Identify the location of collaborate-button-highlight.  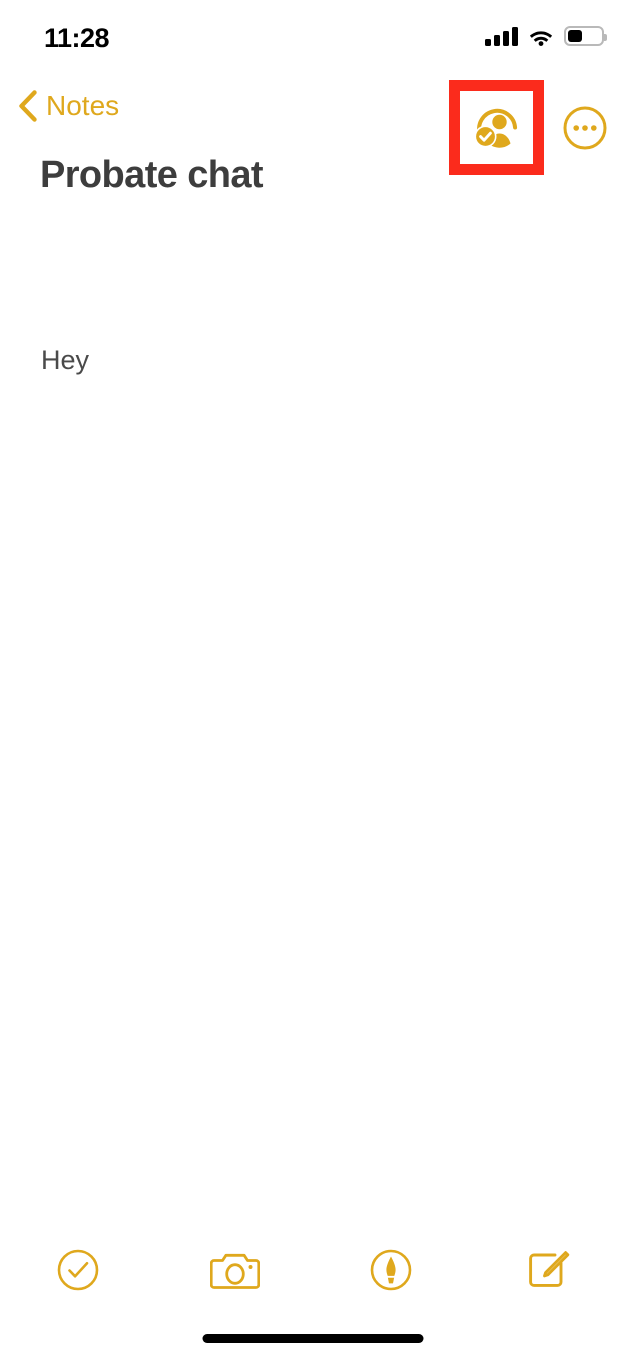
(496, 127).